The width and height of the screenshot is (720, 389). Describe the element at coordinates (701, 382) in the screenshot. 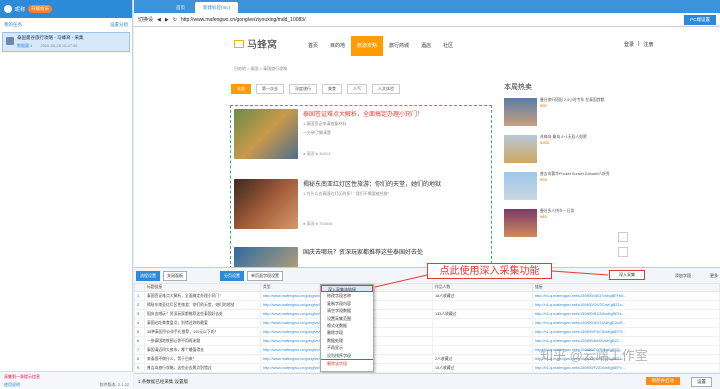

I see `settings-button: 设置` at that location.